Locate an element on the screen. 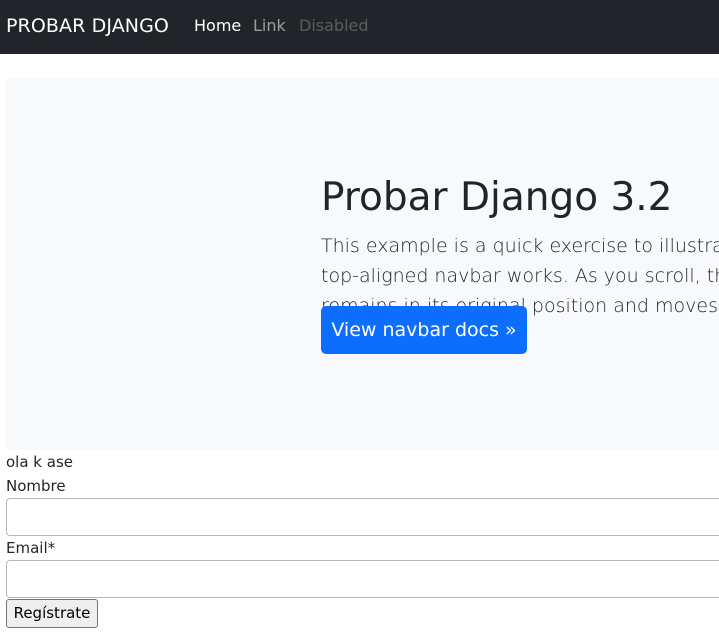  greeting-text: ola k ase is located at coordinates (39, 462).